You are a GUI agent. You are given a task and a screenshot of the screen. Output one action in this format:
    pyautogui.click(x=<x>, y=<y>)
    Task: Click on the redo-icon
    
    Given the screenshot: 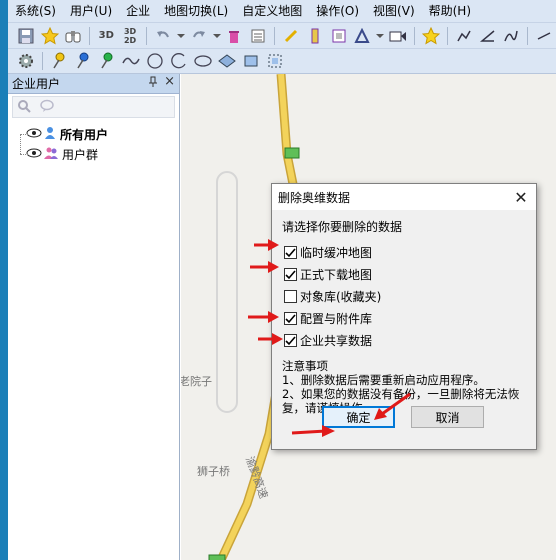 What is the action you would take?
    pyautogui.click(x=199, y=36)
    